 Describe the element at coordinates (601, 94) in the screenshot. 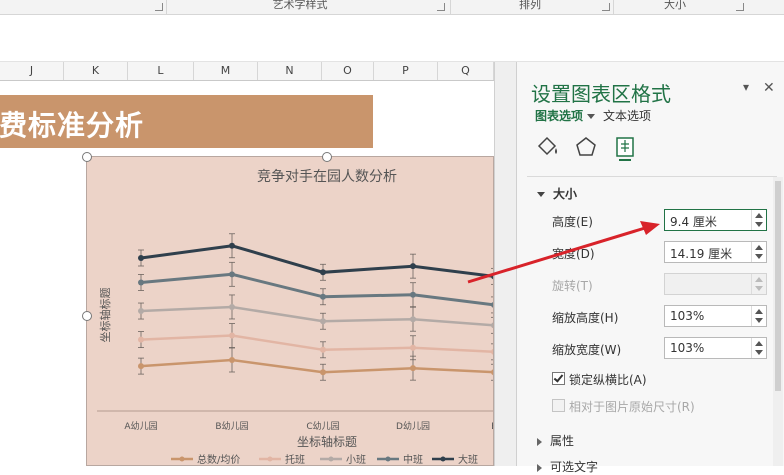

I see `pane-title: 设置图表区格式` at that location.